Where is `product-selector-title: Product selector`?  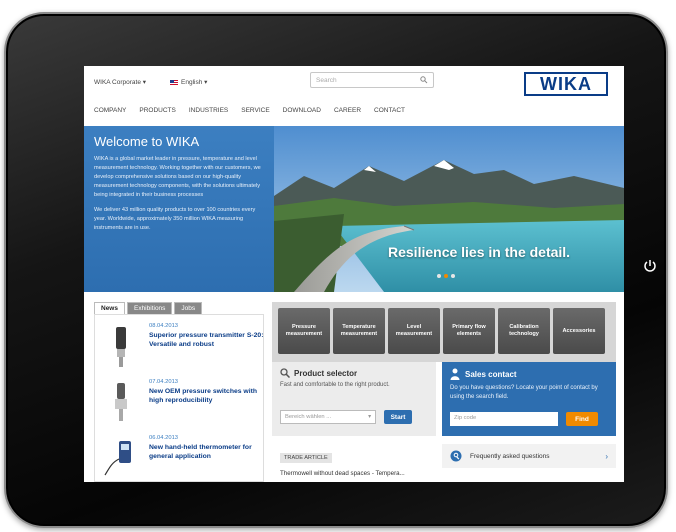
product-selector-title: Product selector is located at coordinates (326, 373).